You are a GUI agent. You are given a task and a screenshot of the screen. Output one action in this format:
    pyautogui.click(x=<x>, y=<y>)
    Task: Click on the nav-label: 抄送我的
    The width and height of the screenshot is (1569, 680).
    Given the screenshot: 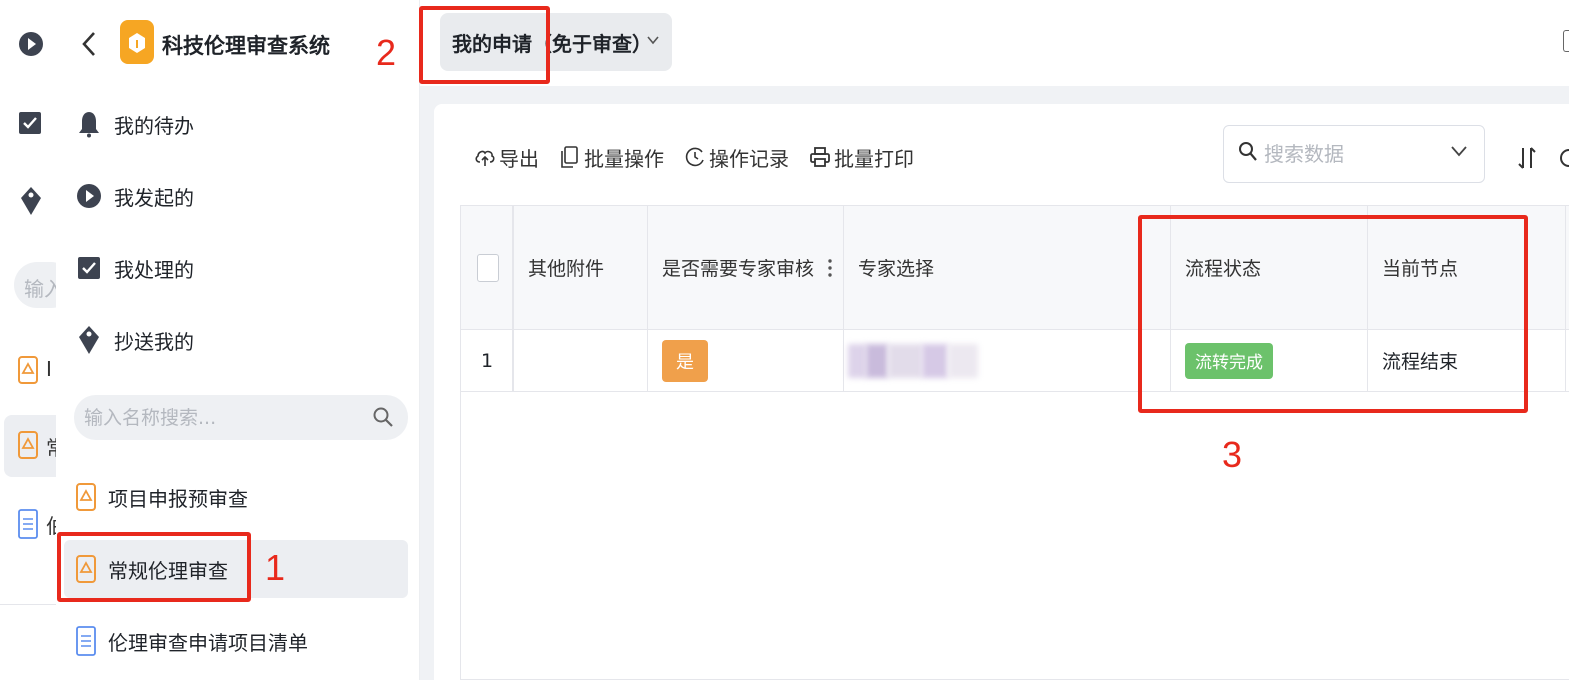 What is the action you would take?
    pyautogui.click(x=154, y=341)
    